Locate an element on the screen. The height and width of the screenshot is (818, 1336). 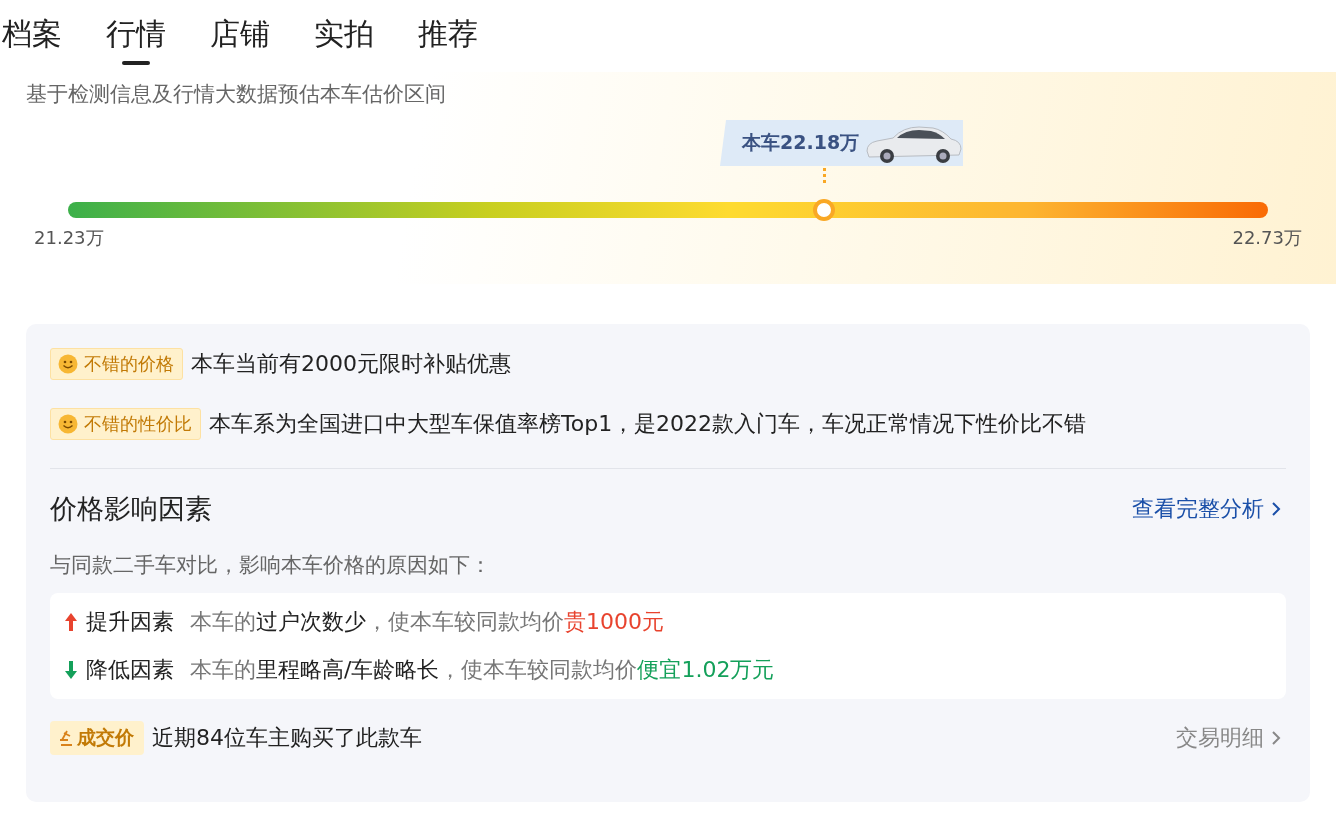
tab: 实拍 is located at coordinates (344, 38).